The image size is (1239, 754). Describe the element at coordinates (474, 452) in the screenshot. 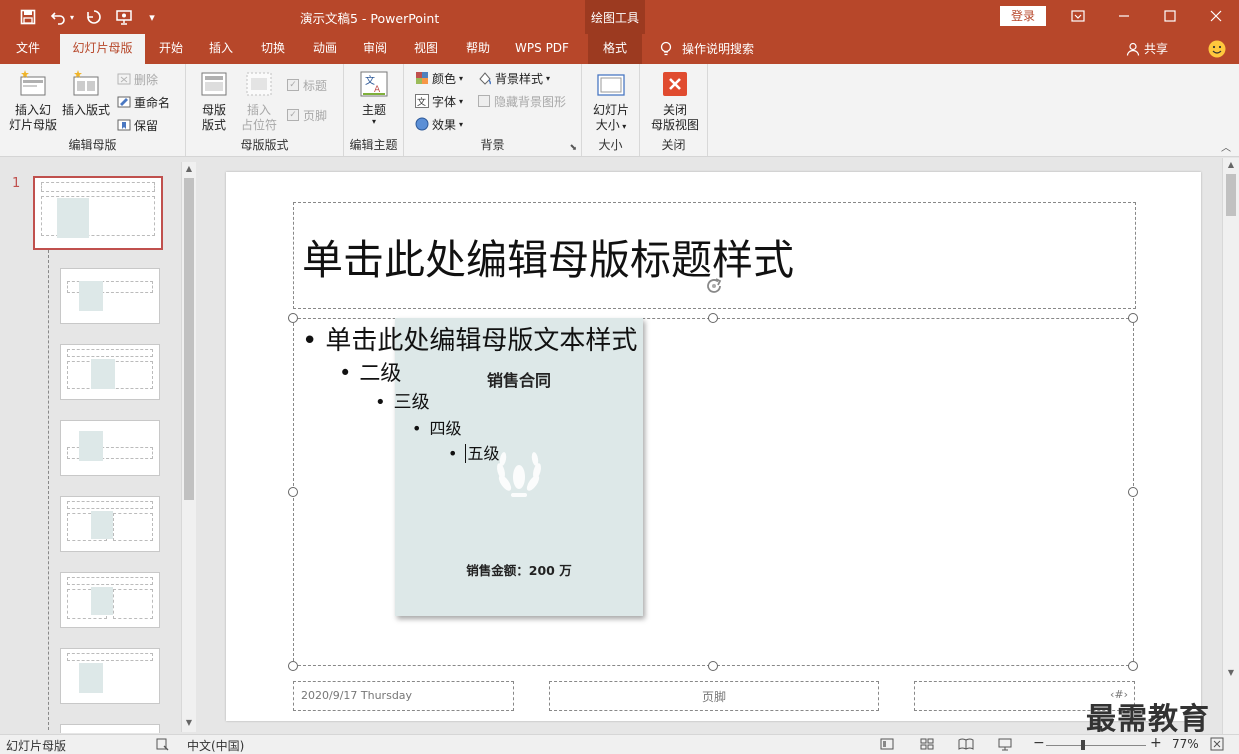

I see `body-level-5: • 五级` at that location.